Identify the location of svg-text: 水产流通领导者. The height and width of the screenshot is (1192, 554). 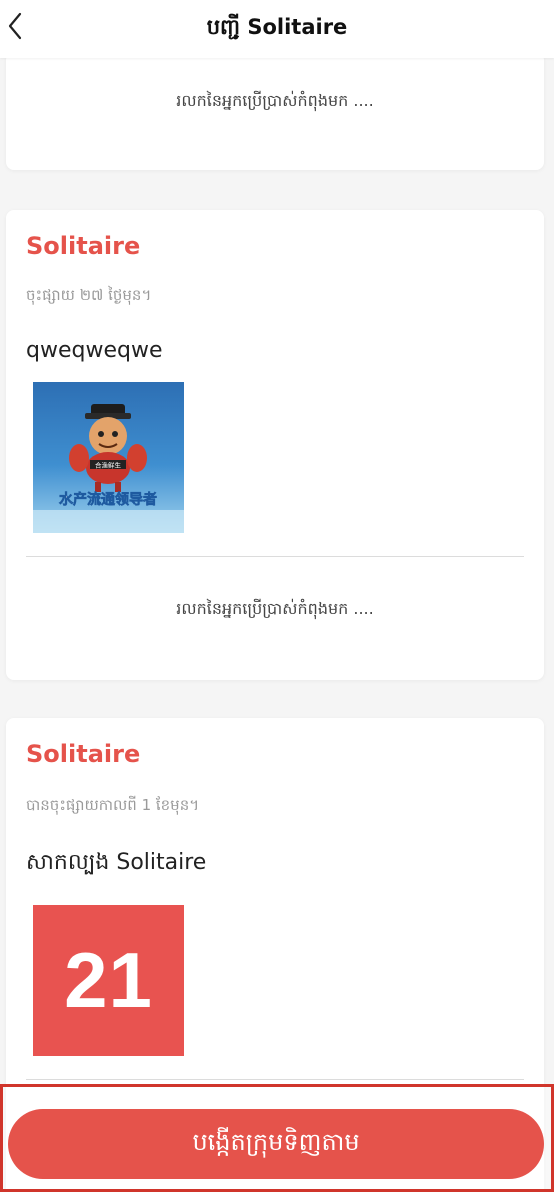
(108, 499).